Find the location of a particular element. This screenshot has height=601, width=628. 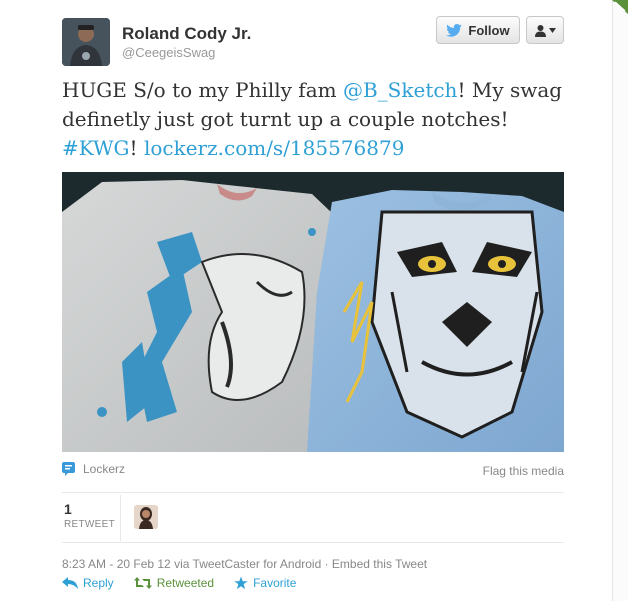

media-source: Lockerz is located at coordinates (93, 469).